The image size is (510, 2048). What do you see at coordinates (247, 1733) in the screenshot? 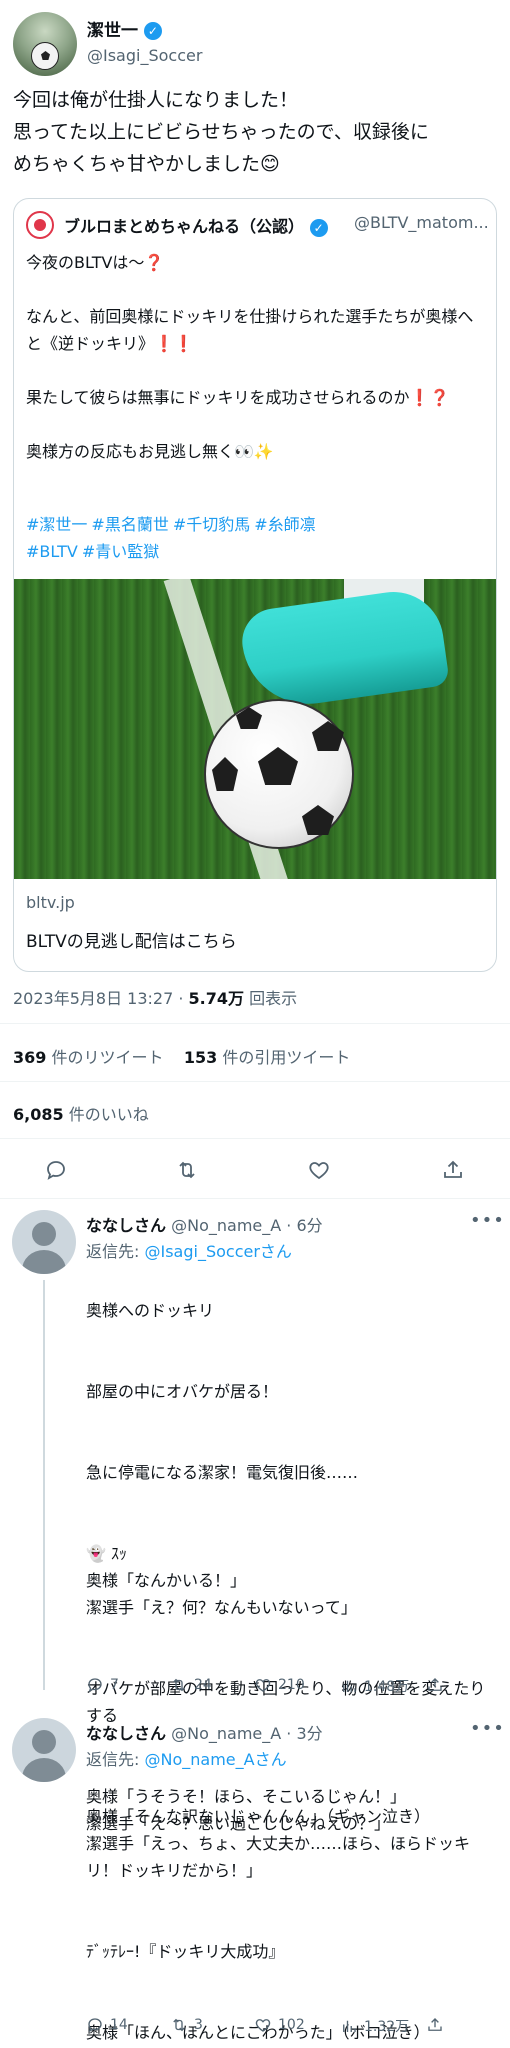
I see `reply-author-handle: @No_name_A · 3分` at bounding box center [247, 1733].